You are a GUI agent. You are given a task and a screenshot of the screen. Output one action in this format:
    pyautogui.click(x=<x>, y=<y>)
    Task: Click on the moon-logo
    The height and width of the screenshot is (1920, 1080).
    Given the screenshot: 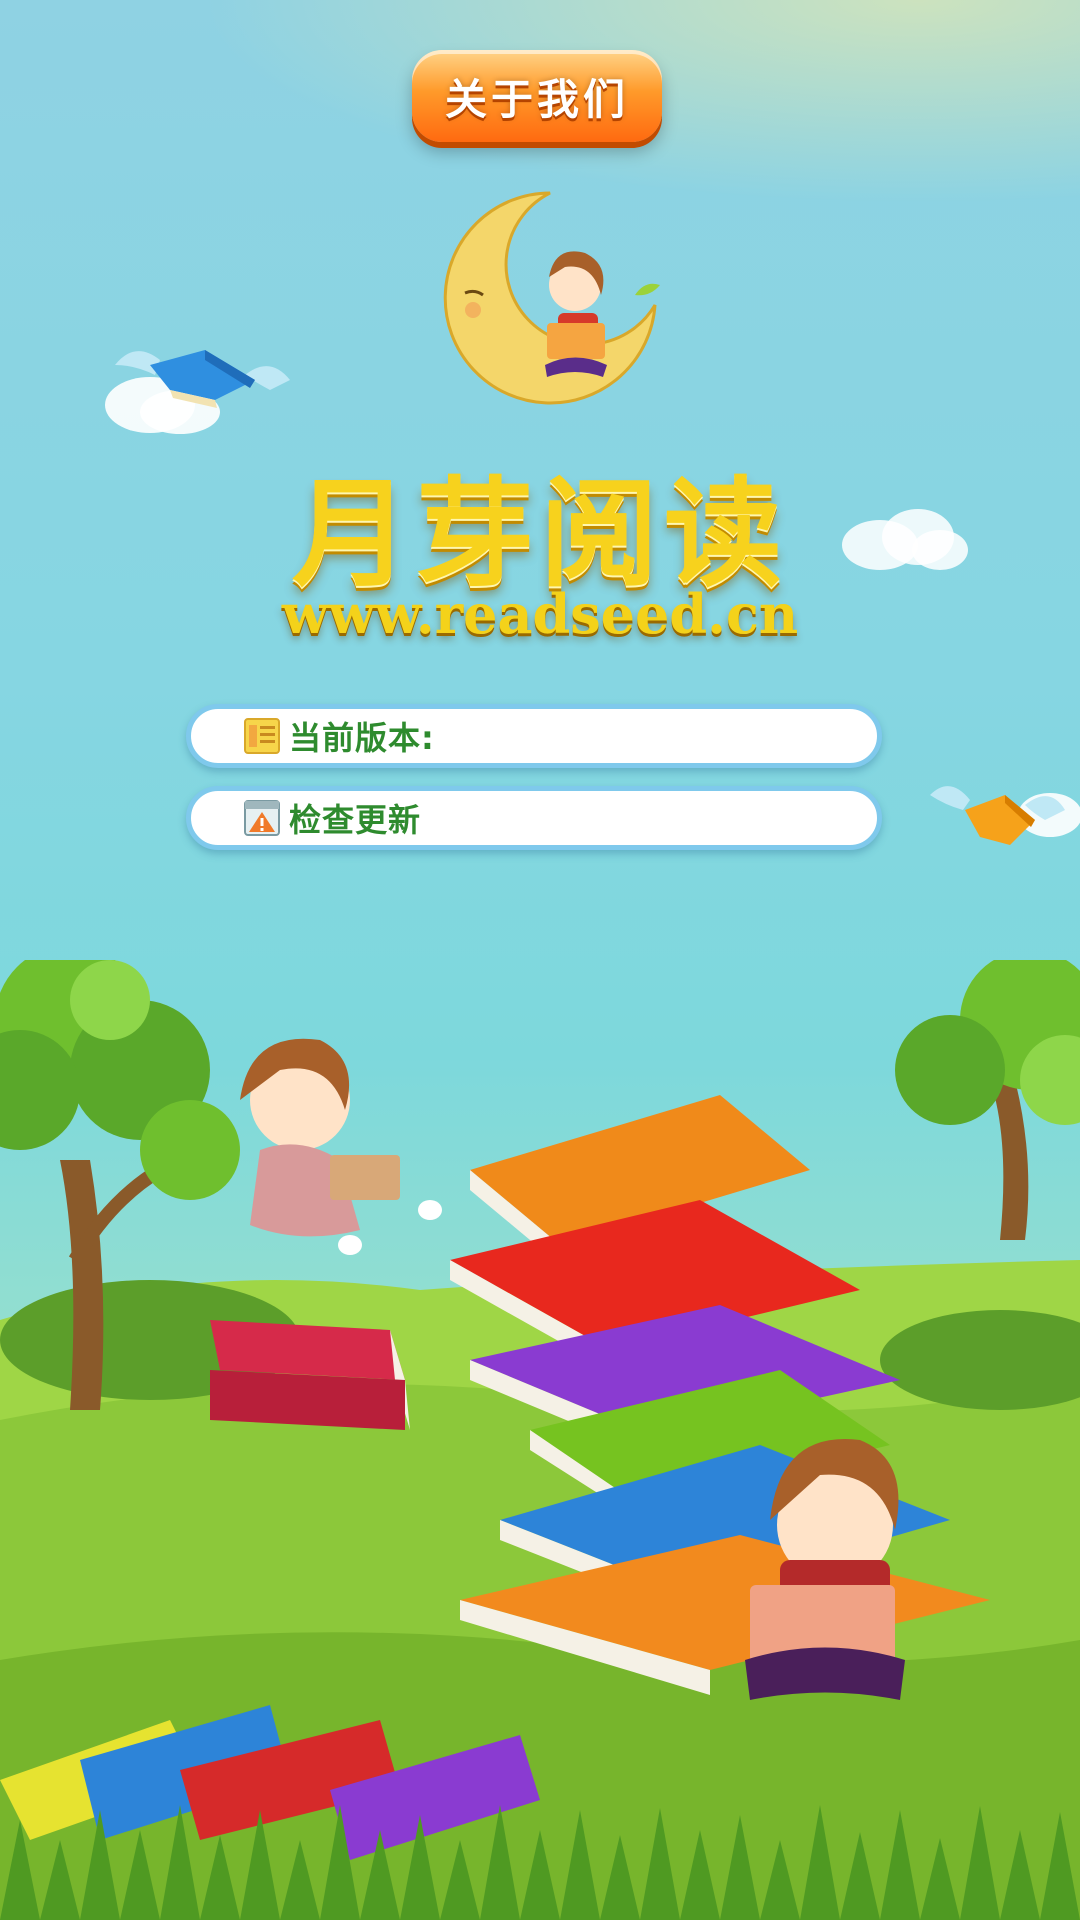 What is the action you would take?
    pyautogui.click(x=551, y=298)
    